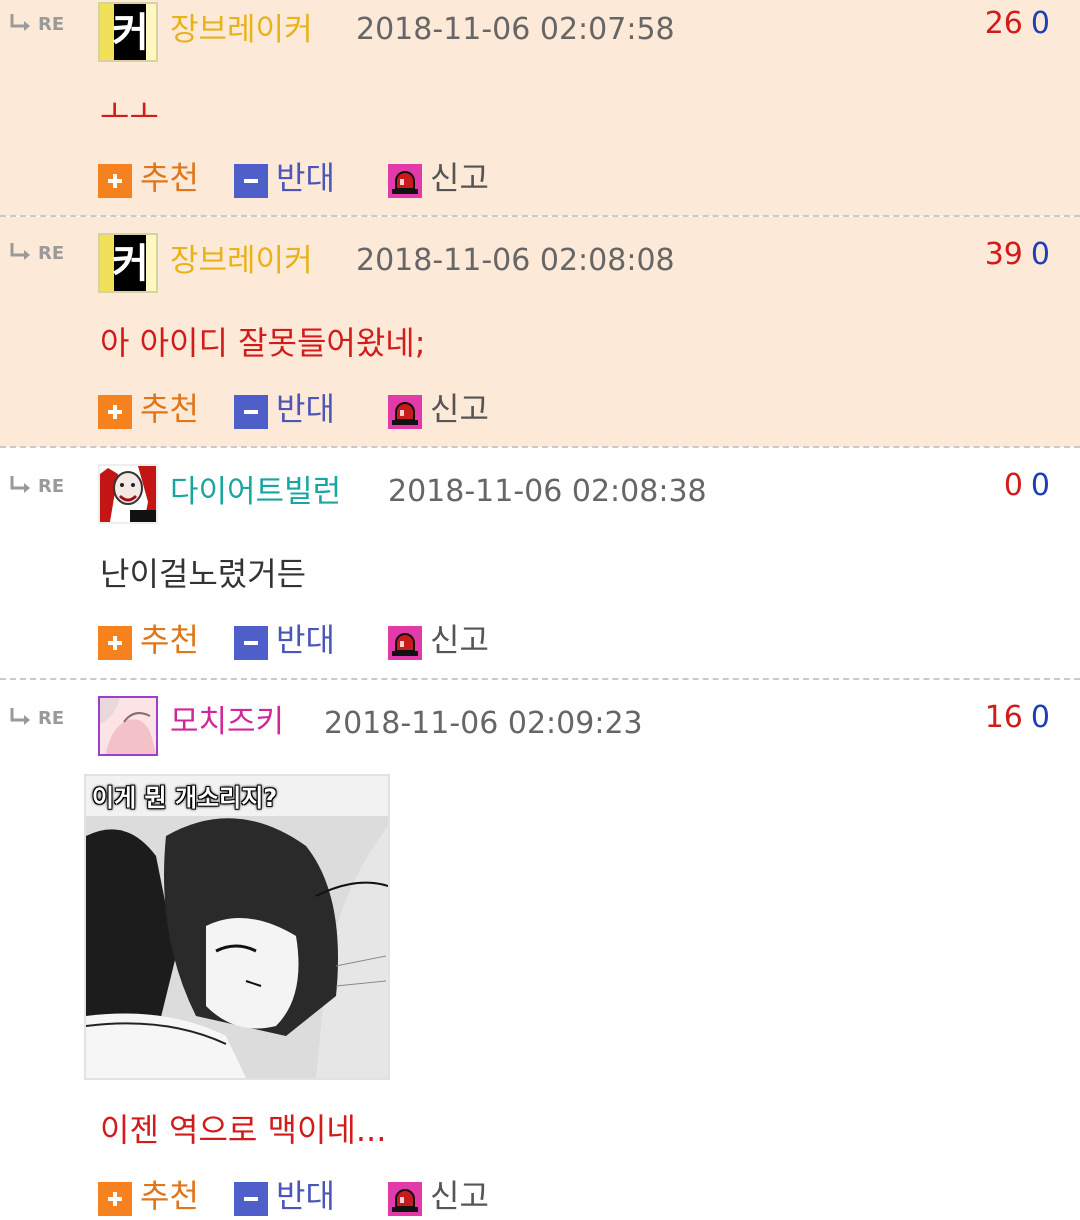 The width and height of the screenshot is (1080, 1220). What do you see at coordinates (185, 798) in the screenshot?
I see `image-caption-text: 이게 뭔 개소리지?` at bounding box center [185, 798].